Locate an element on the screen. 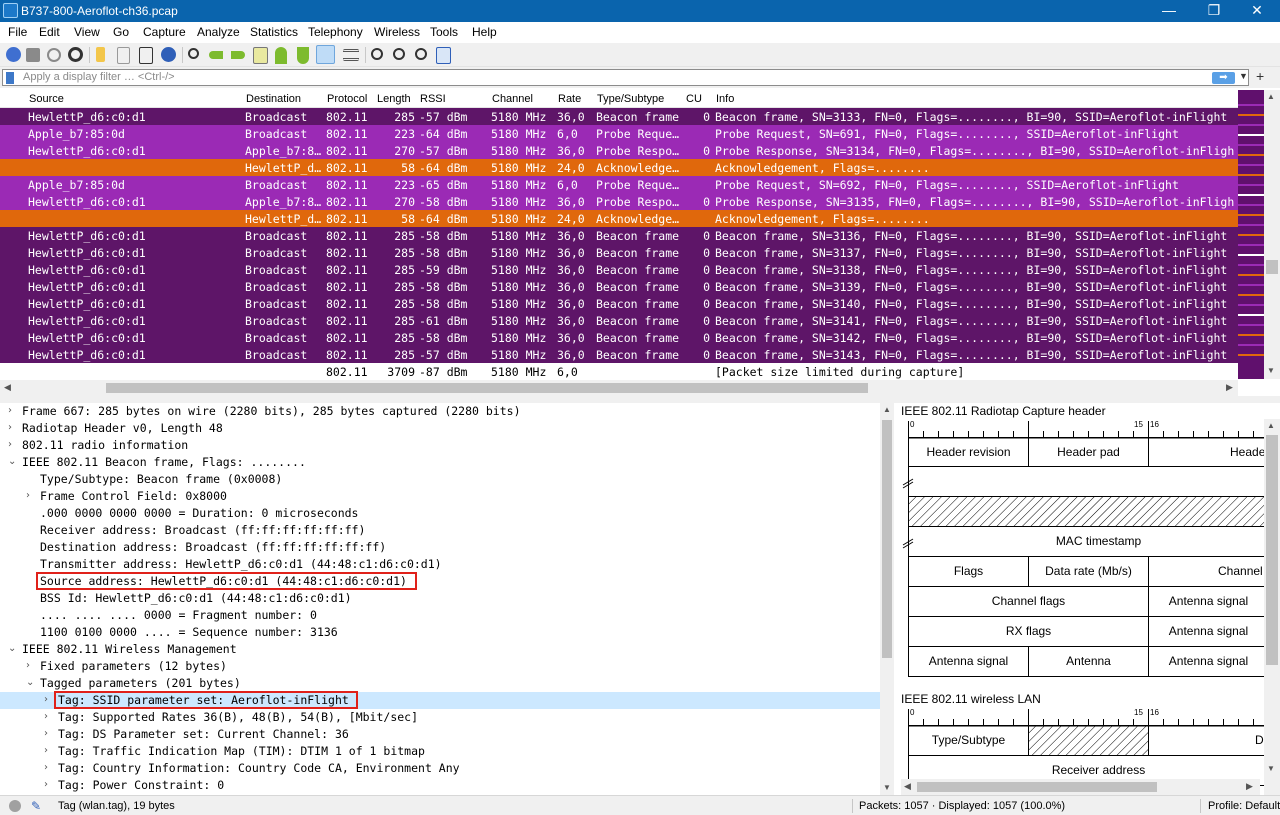 The height and width of the screenshot is (815, 1280). column-length: Length is located at coordinates (394, 99).